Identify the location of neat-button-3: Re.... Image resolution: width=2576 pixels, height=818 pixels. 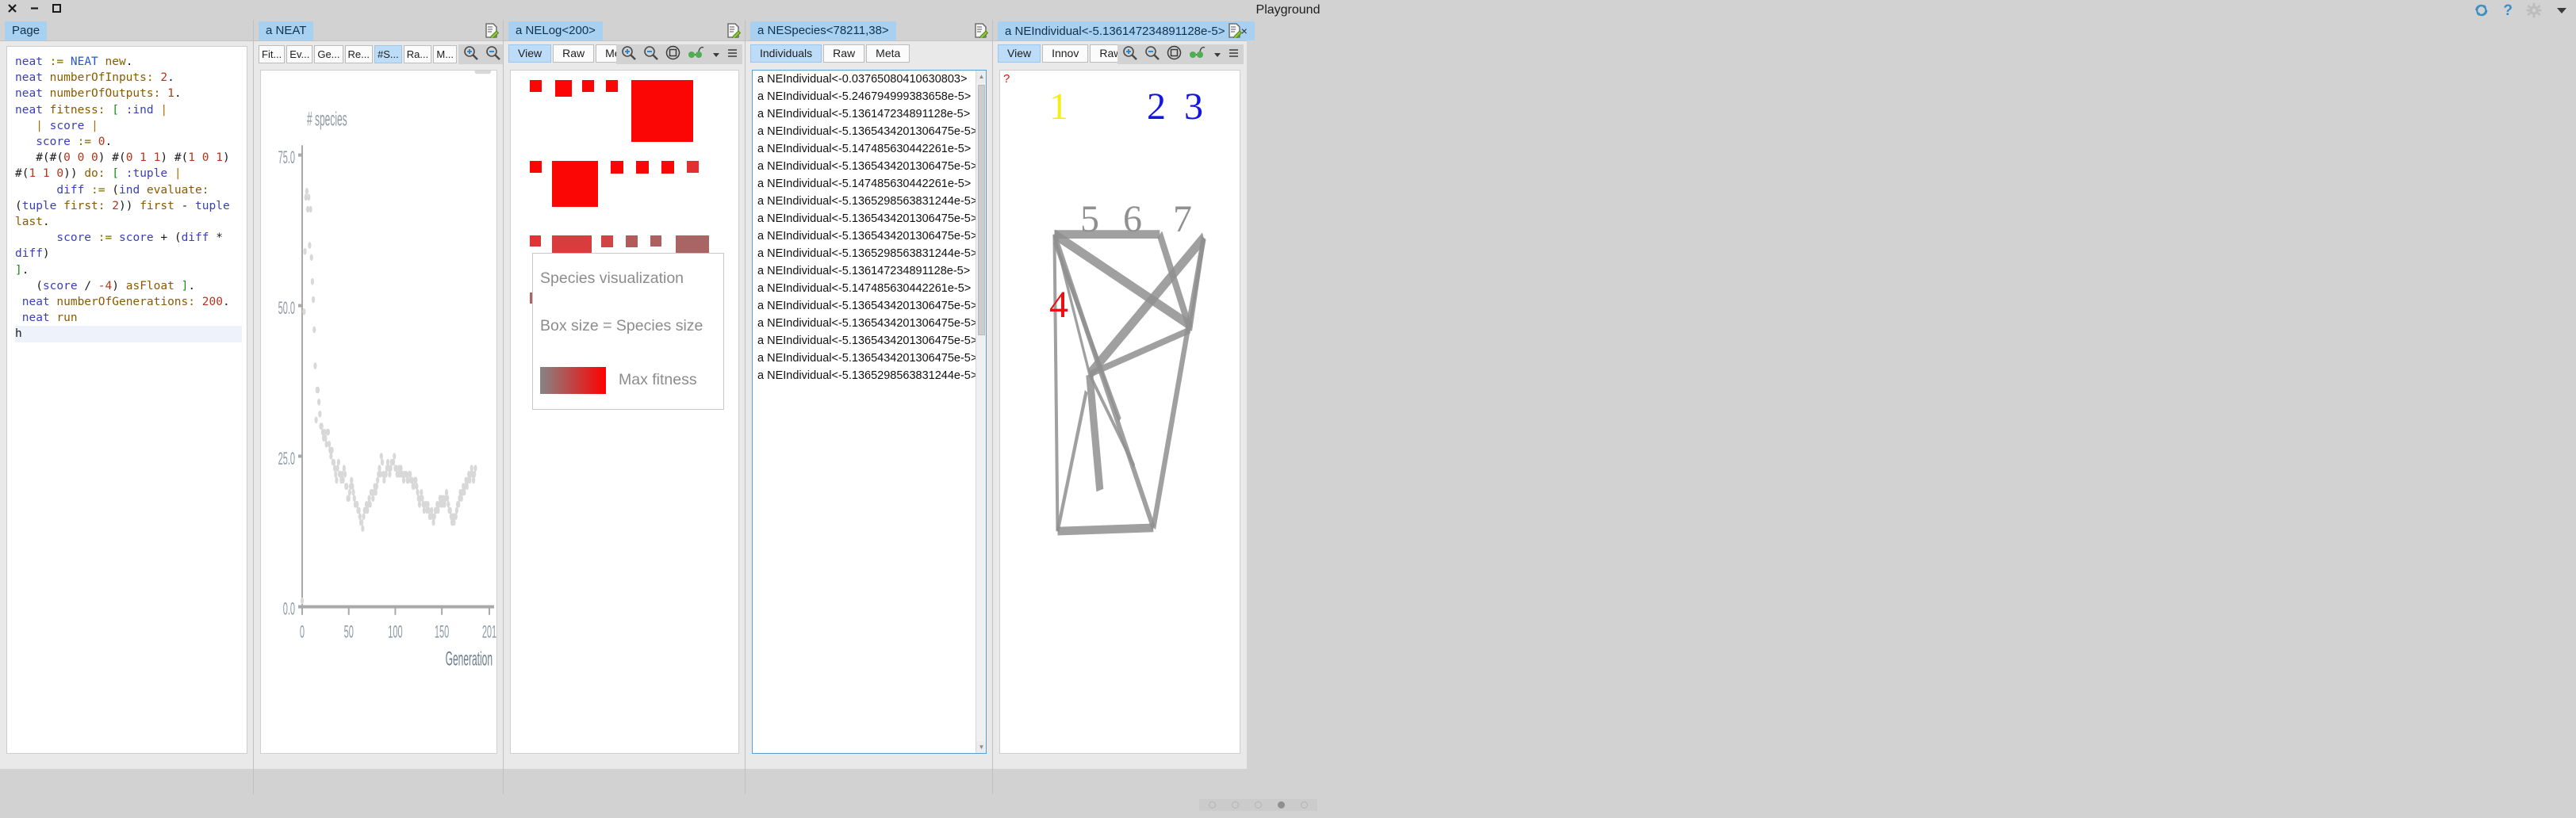
(359, 54).